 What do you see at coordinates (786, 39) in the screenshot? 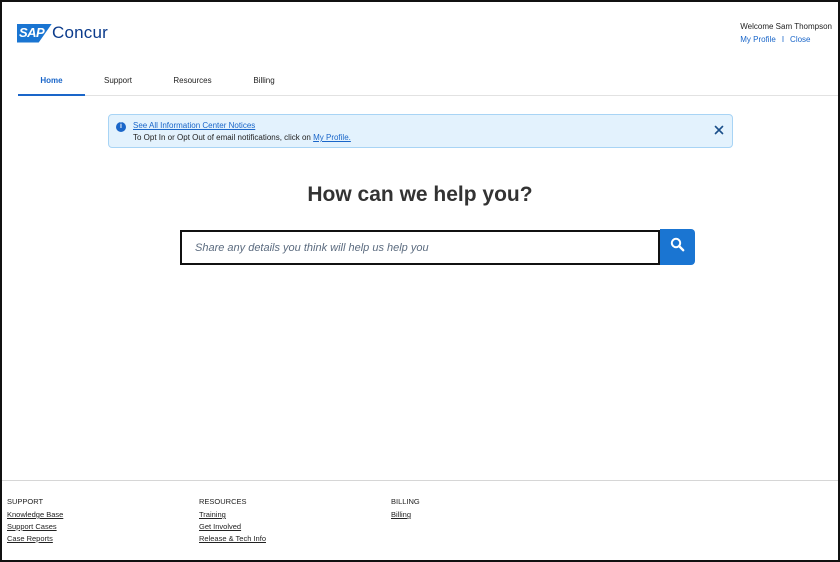
I see `user-links: My Profile I Close` at bounding box center [786, 39].